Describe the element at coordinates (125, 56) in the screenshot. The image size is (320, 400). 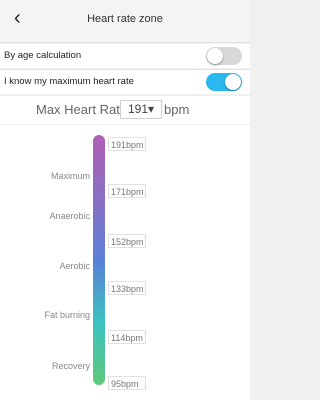
I see `by-age-row: By age calculation` at that location.